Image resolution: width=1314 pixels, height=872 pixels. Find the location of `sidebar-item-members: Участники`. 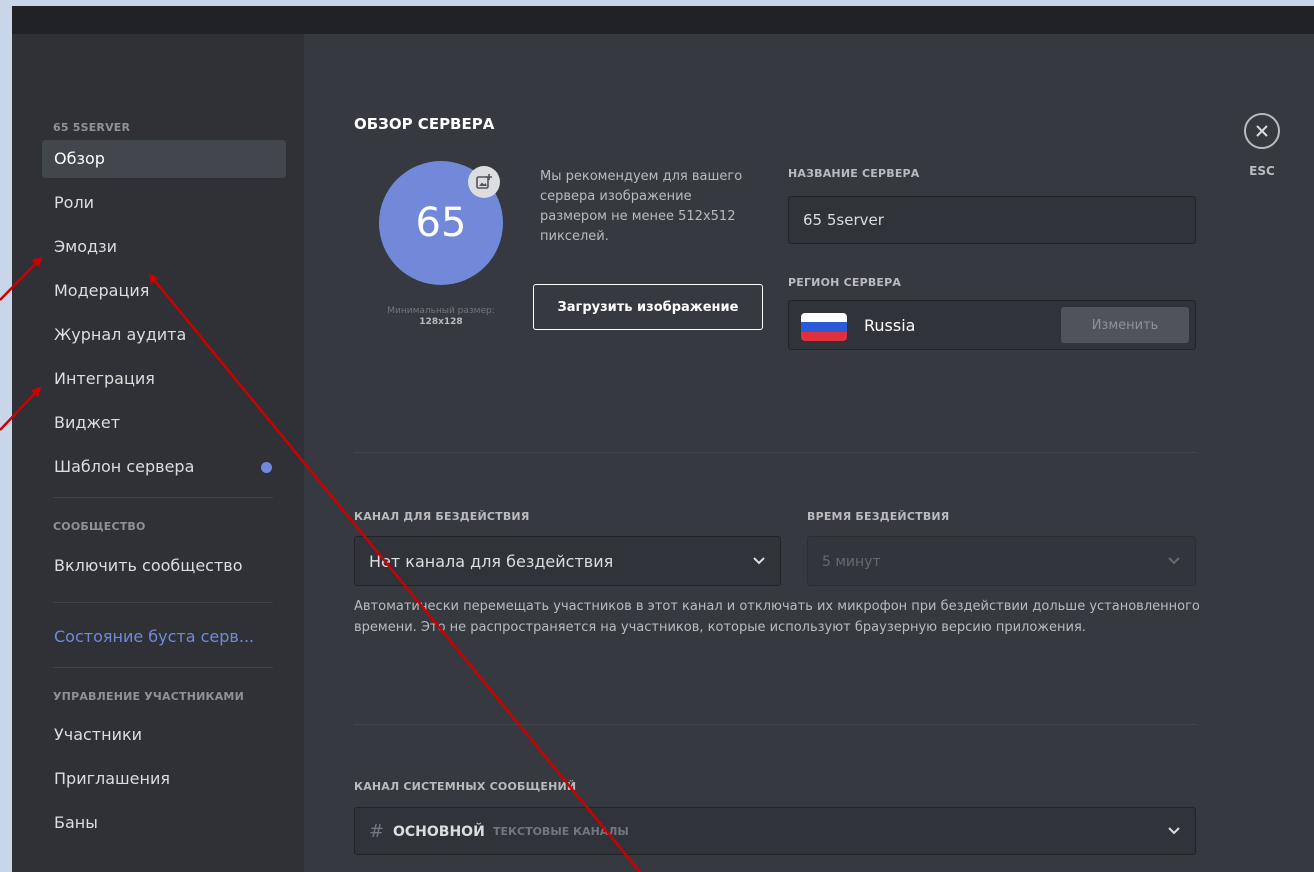

sidebar-item-members: Участники is located at coordinates (164, 735).